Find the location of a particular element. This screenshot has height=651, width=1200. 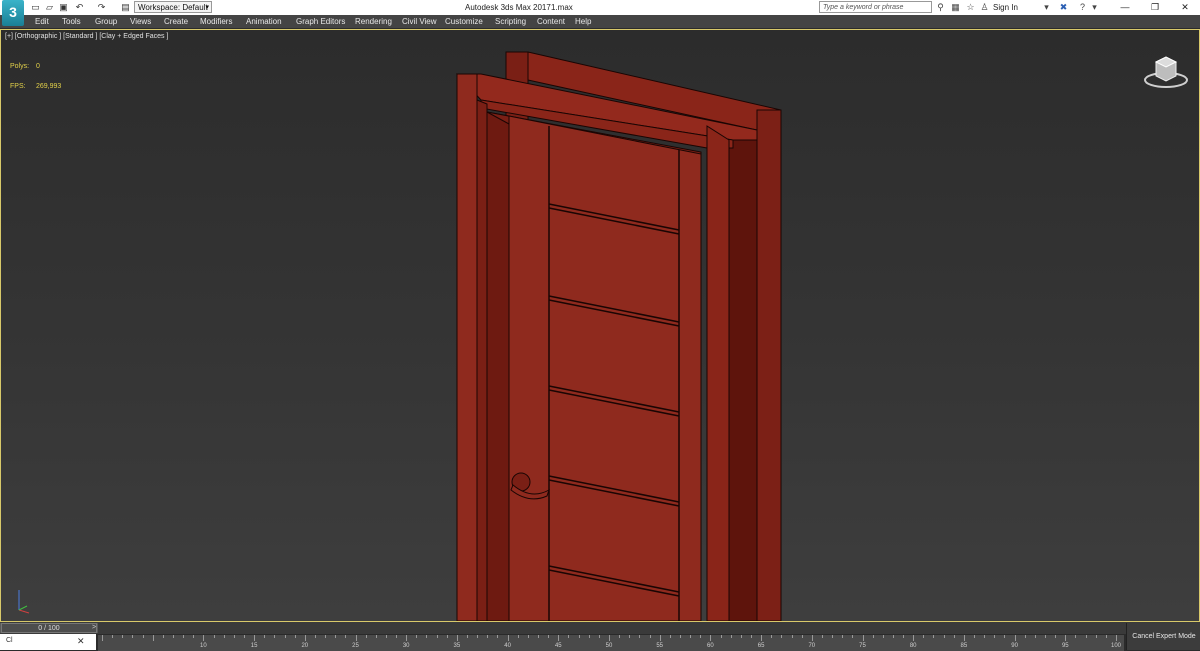

next-frame-icon: > is located at coordinates (94, 628).